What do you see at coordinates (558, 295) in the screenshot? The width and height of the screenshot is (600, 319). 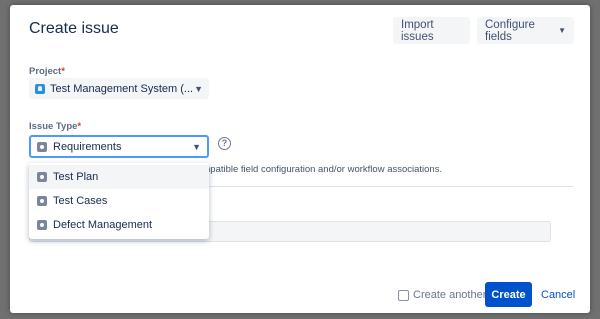 I see `cancel-link: Cancel` at bounding box center [558, 295].